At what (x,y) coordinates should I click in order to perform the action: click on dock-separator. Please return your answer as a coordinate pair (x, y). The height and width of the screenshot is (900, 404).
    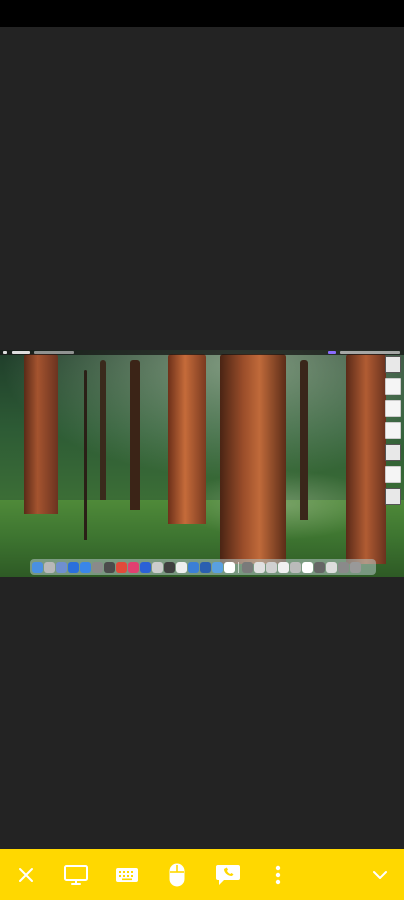
    Looking at the image, I should click on (238, 567).